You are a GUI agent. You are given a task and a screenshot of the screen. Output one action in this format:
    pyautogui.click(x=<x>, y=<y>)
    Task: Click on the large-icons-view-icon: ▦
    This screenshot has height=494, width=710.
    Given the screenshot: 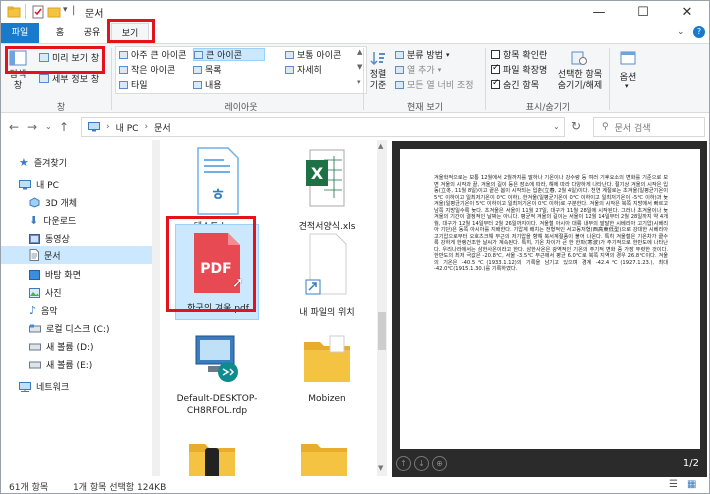 What is the action you would take?
    pyautogui.click(x=691, y=484)
    